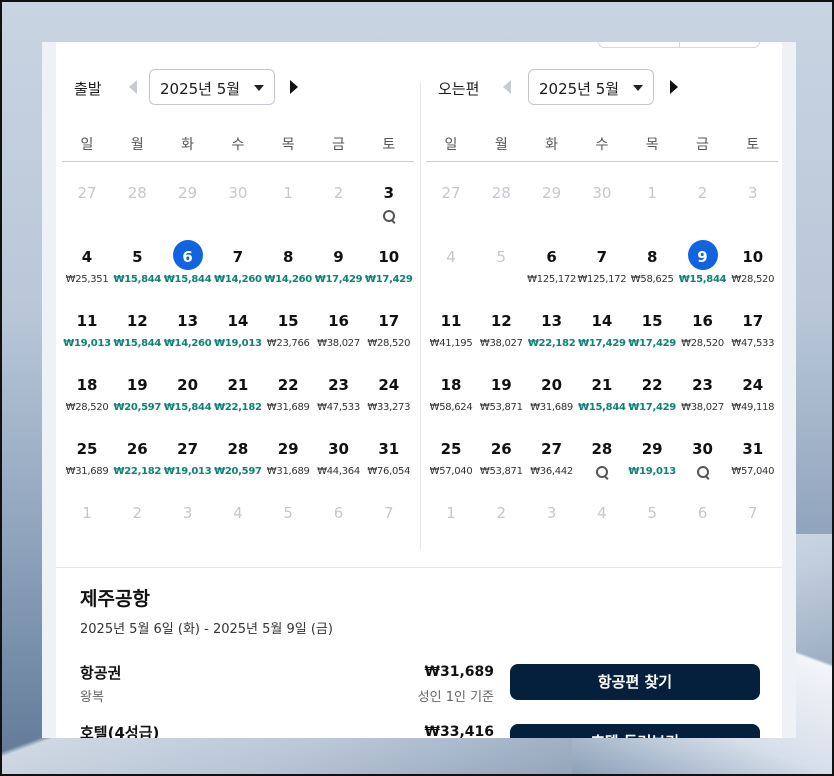 The height and width of the screenshot is (776, 834). What do you see at coordinates (137, 322) in the screenshot?
I see `date-cell: 12 ₩15,844` at bounding box center [137, 322].